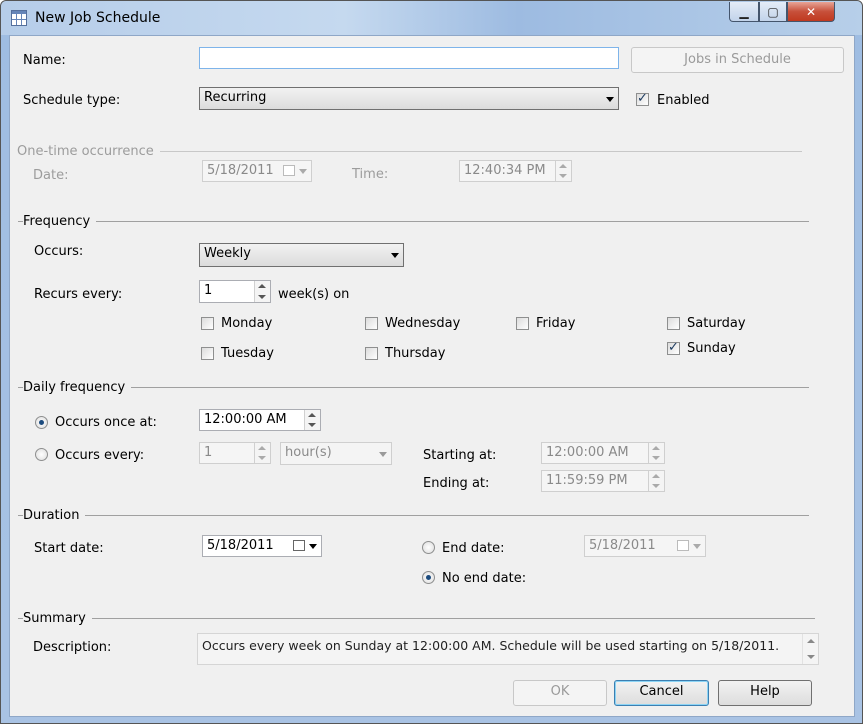 The image size is (863, 724). I want to click on help-button: Help, so click(765, 693).